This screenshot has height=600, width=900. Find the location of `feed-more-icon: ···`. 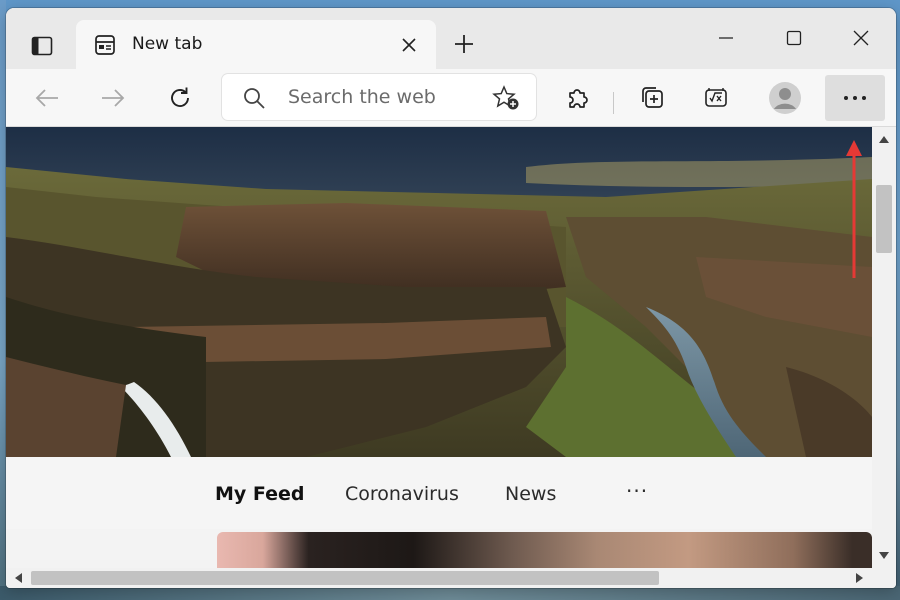

feed-more-icon: ··· is located at coordinates (637, 491).